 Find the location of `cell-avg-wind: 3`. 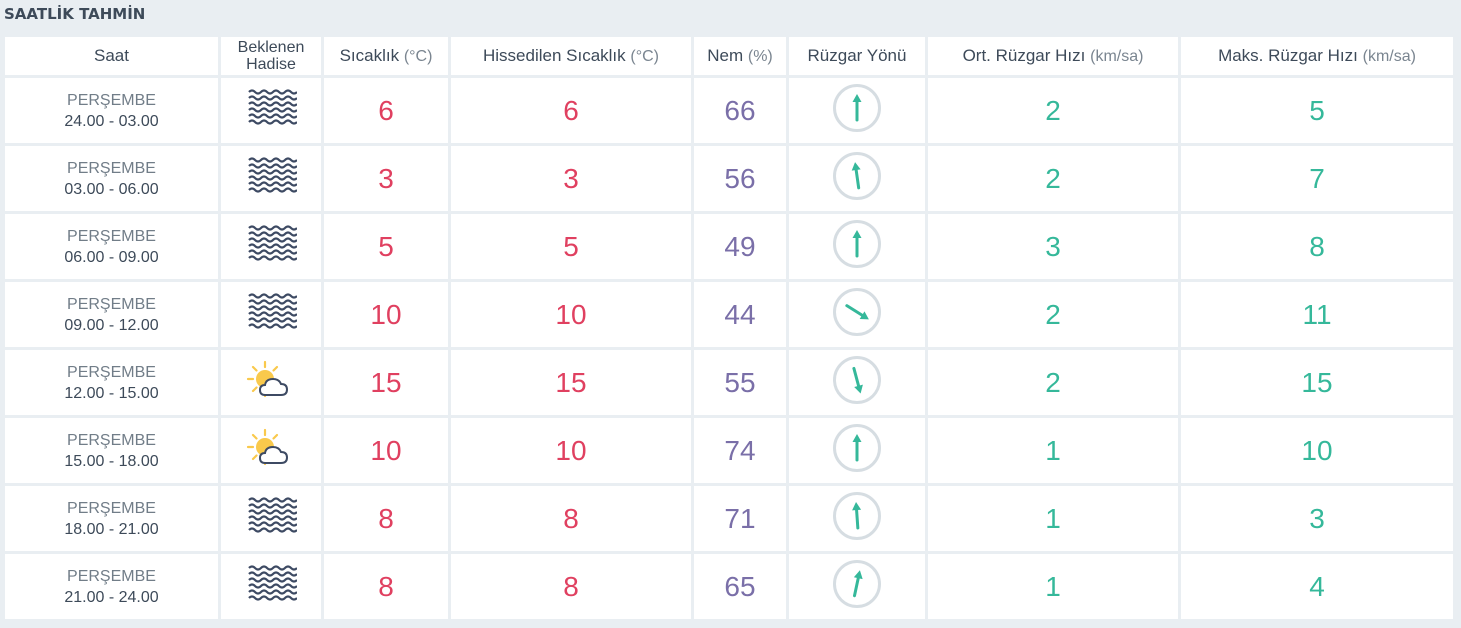

cell-avg-wind: 3 is located at coordinates (1053, 246).